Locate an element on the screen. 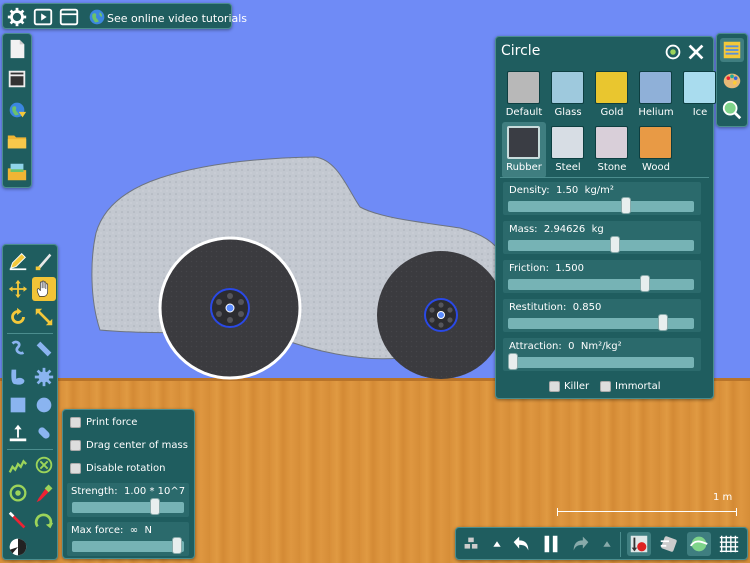 Image resolution: width=750 pixels, height=563 pixels. window-button is located at coordinates (69, 17).